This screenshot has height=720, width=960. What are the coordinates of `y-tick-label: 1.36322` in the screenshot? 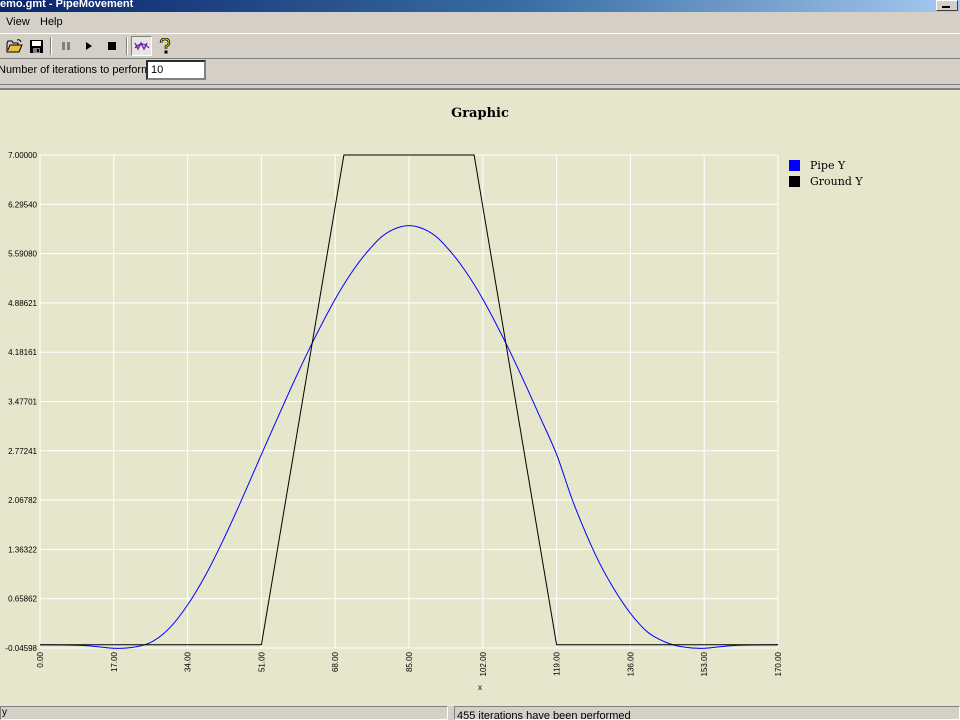 It's located at (22, 549).